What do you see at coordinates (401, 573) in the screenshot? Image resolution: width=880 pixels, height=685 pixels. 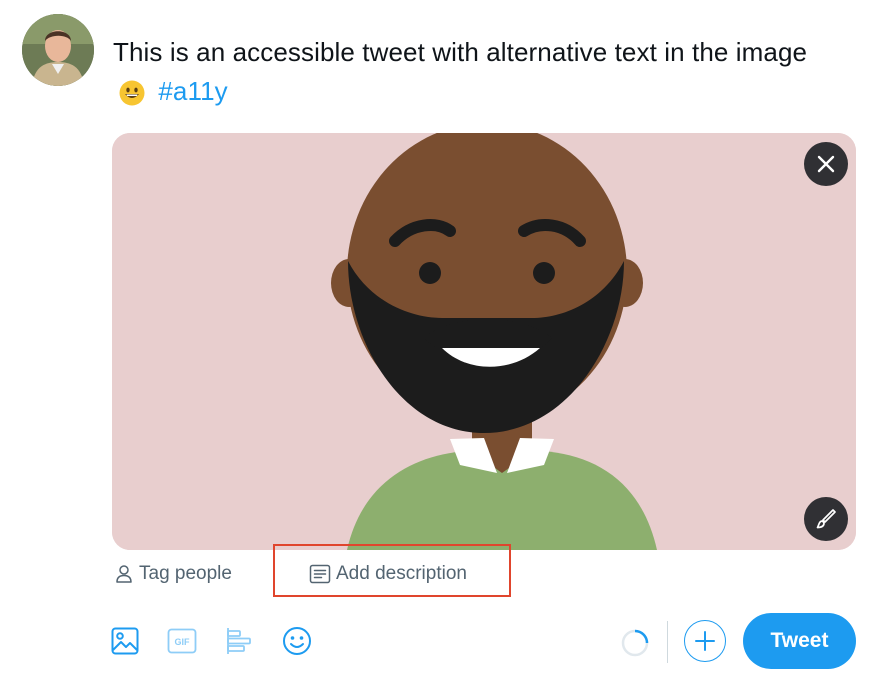 I see `add-description-label: Add description` at bounding box center [401, 573].